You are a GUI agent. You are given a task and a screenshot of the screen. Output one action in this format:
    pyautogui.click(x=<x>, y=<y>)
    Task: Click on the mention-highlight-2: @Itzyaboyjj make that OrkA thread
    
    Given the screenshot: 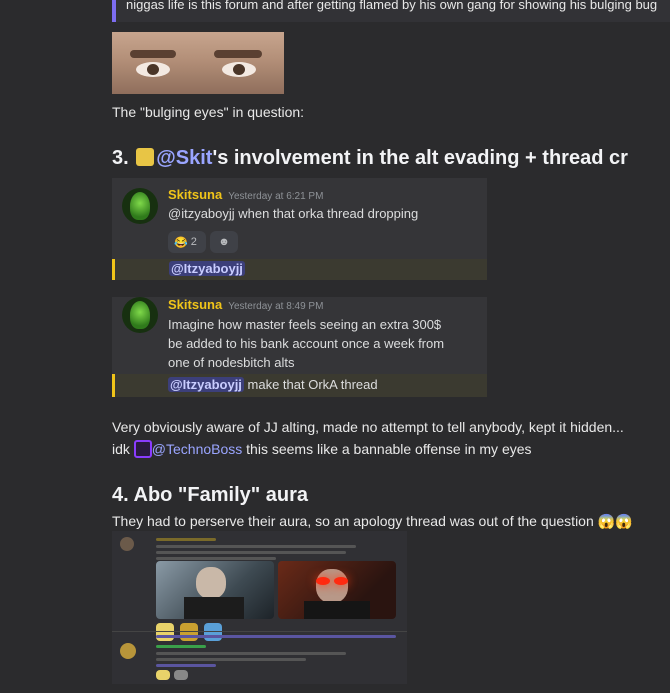 What is the action you would take?
    pyautogui.click(x=299, y=385)
    